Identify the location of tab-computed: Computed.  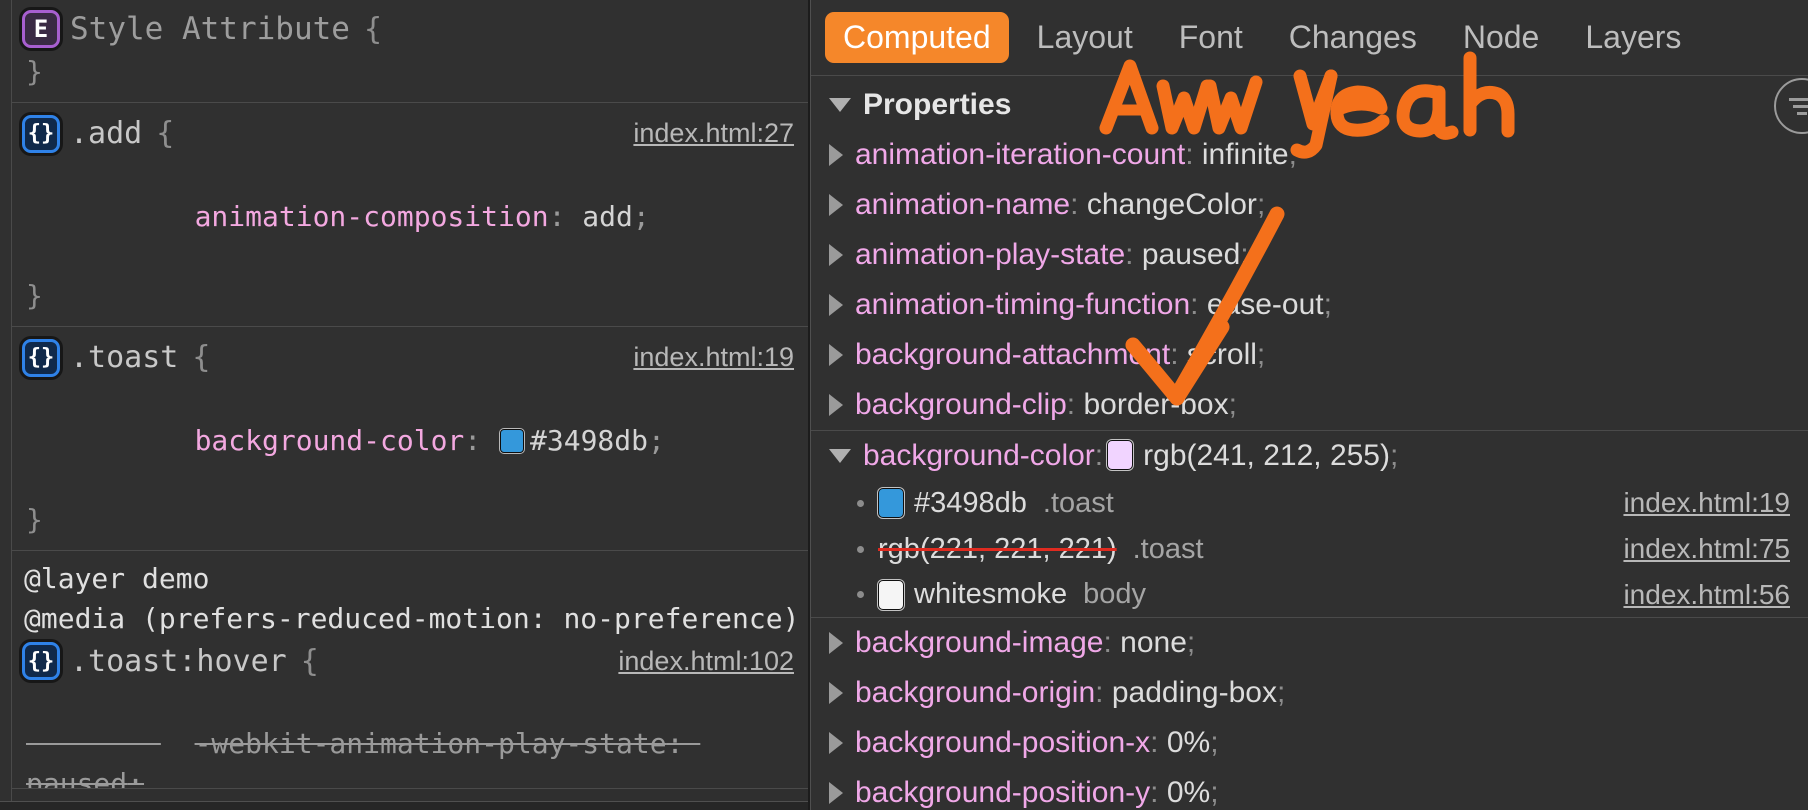
(917, 37).